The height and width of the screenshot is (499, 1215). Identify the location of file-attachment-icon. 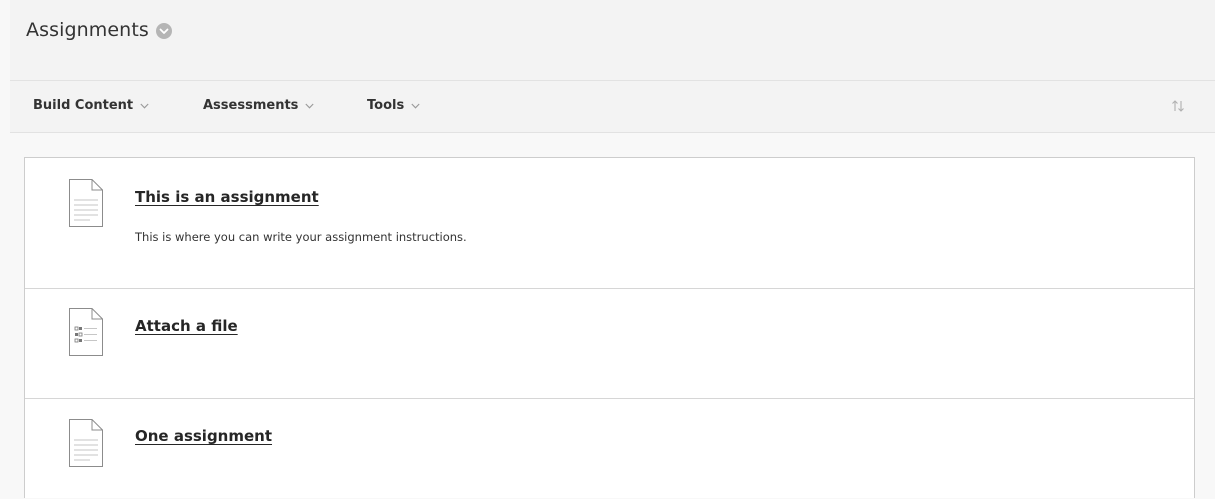
(86, 332).